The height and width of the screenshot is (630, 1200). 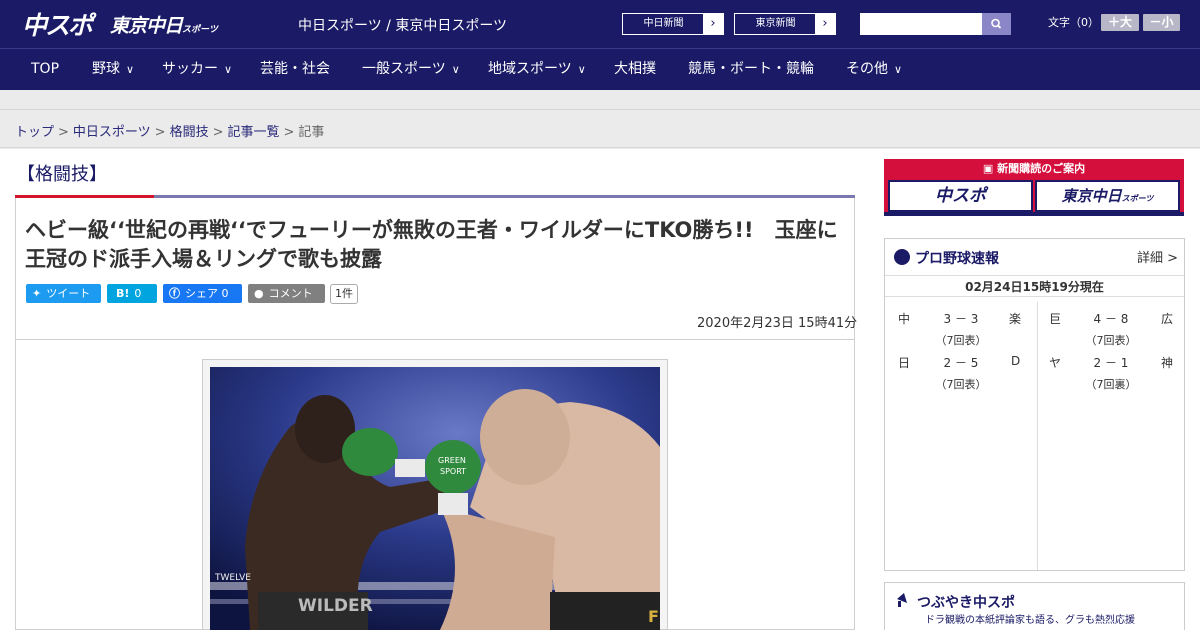 I want to click on nav-regional-sports: 地域スポーツ ∨, so click(x=537, y=69).